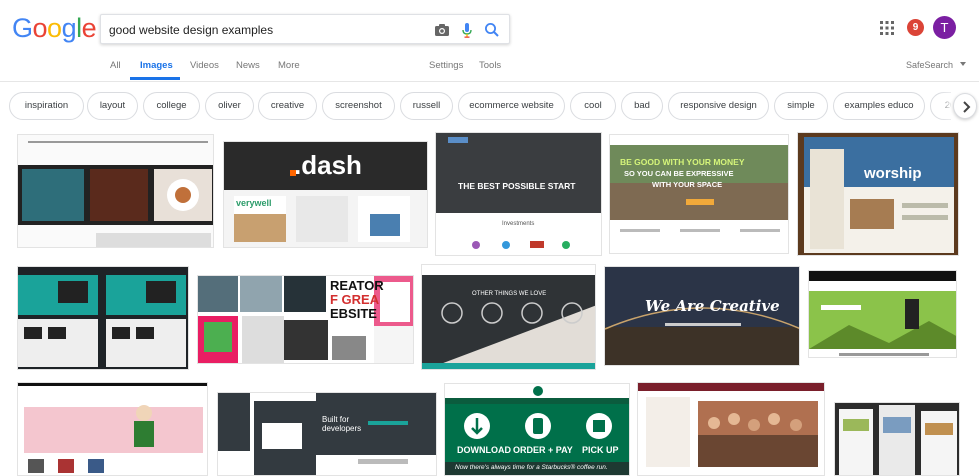 This screenshot has height=476, width=979. I want to click on image-result: worship, so click(878, 194).